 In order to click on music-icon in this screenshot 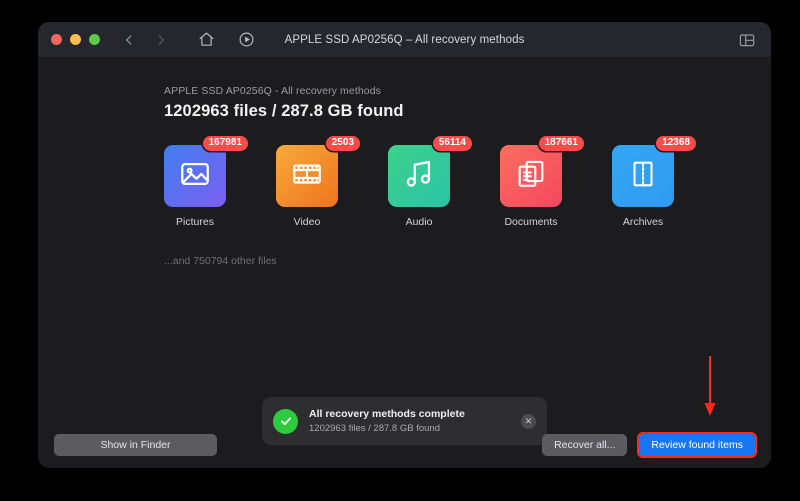, I will do `click(419, 176)`.